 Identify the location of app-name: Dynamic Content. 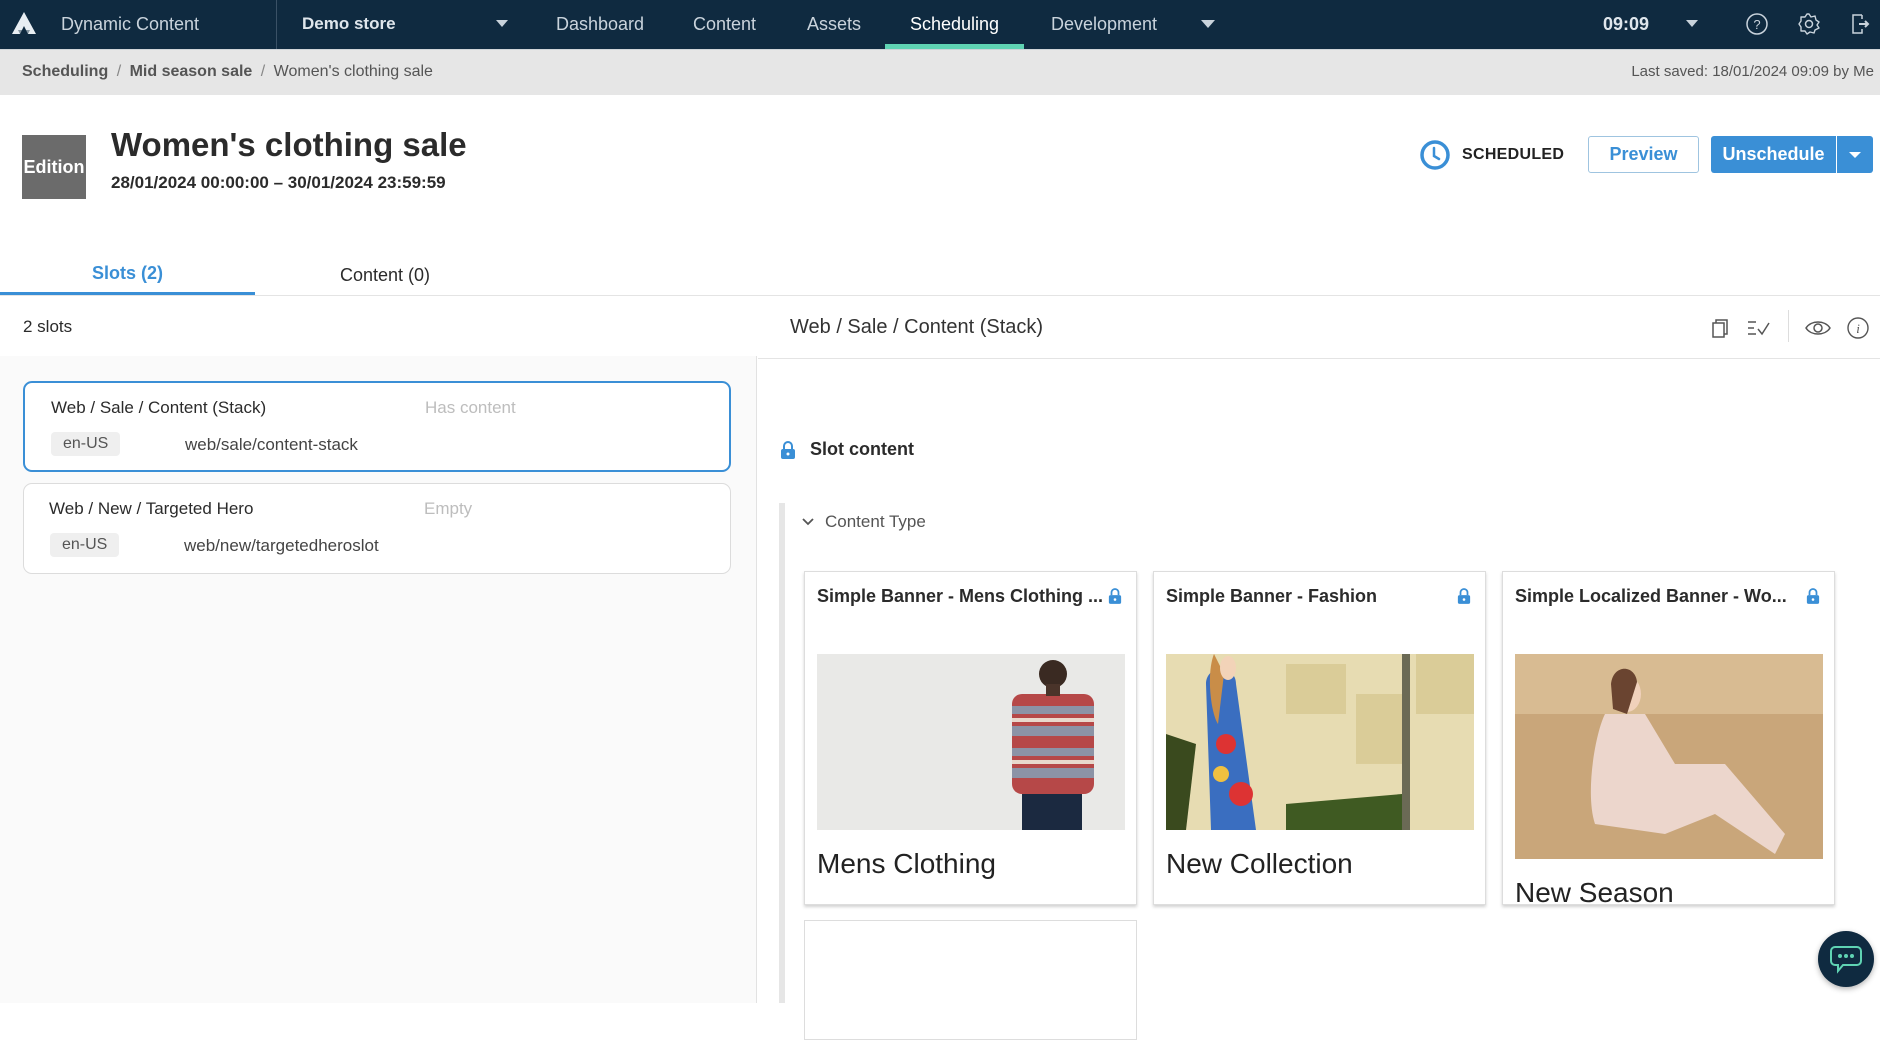
(130, 24).